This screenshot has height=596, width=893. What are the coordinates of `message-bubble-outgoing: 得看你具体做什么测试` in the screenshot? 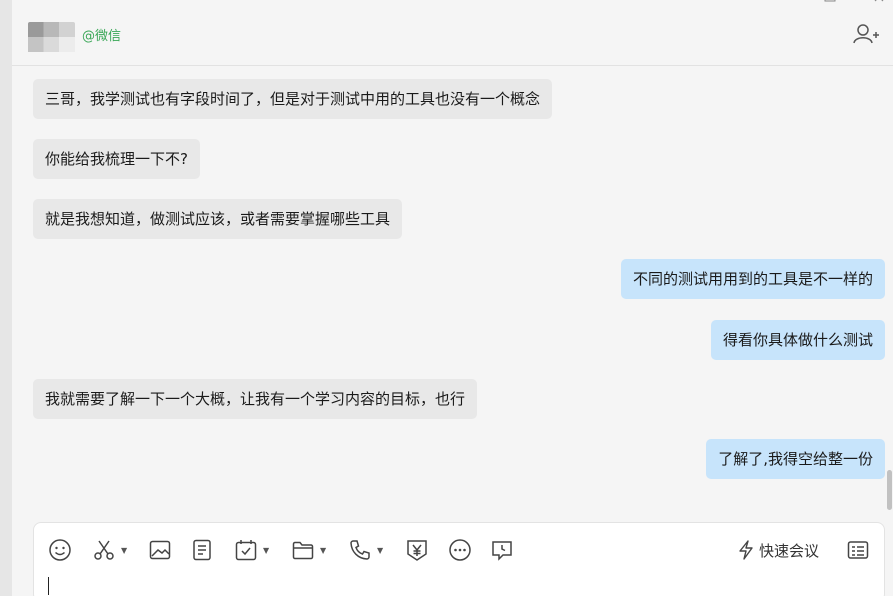 It's located at (797, 340).